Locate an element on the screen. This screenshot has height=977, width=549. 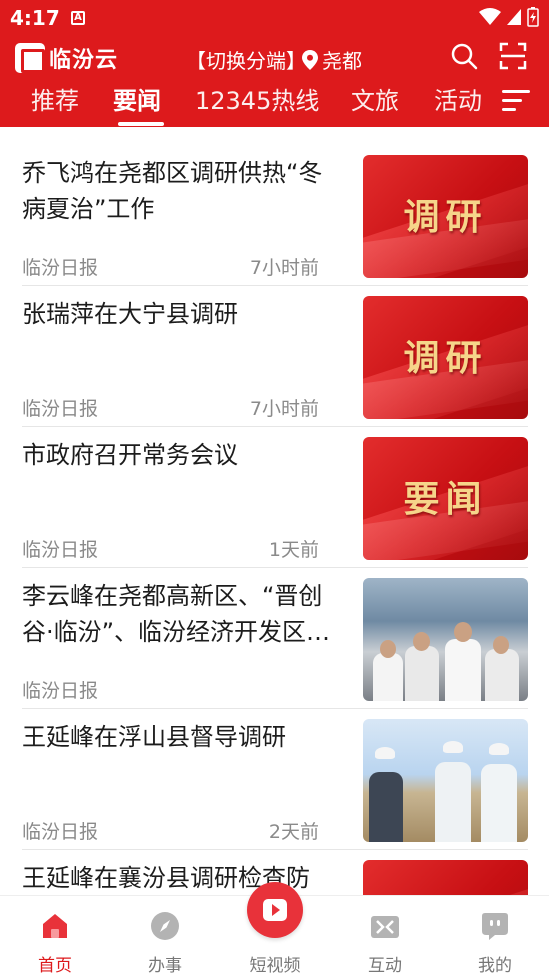
tab-headlines: 要闻 is located at coordinates (137, 101).